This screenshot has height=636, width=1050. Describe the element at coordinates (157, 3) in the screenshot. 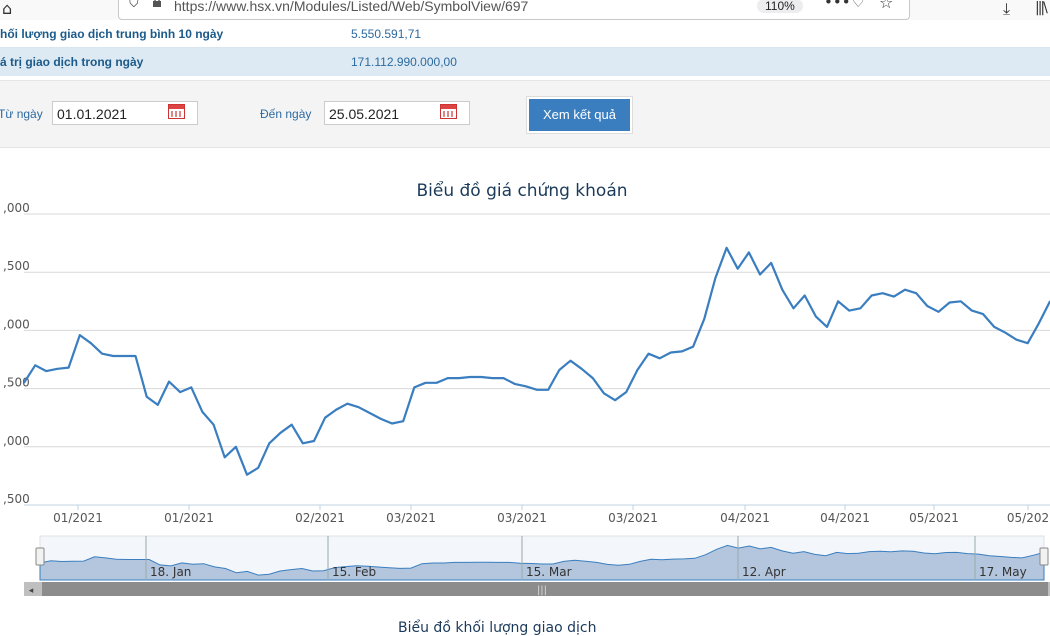

I see `lock-icon` at that location.